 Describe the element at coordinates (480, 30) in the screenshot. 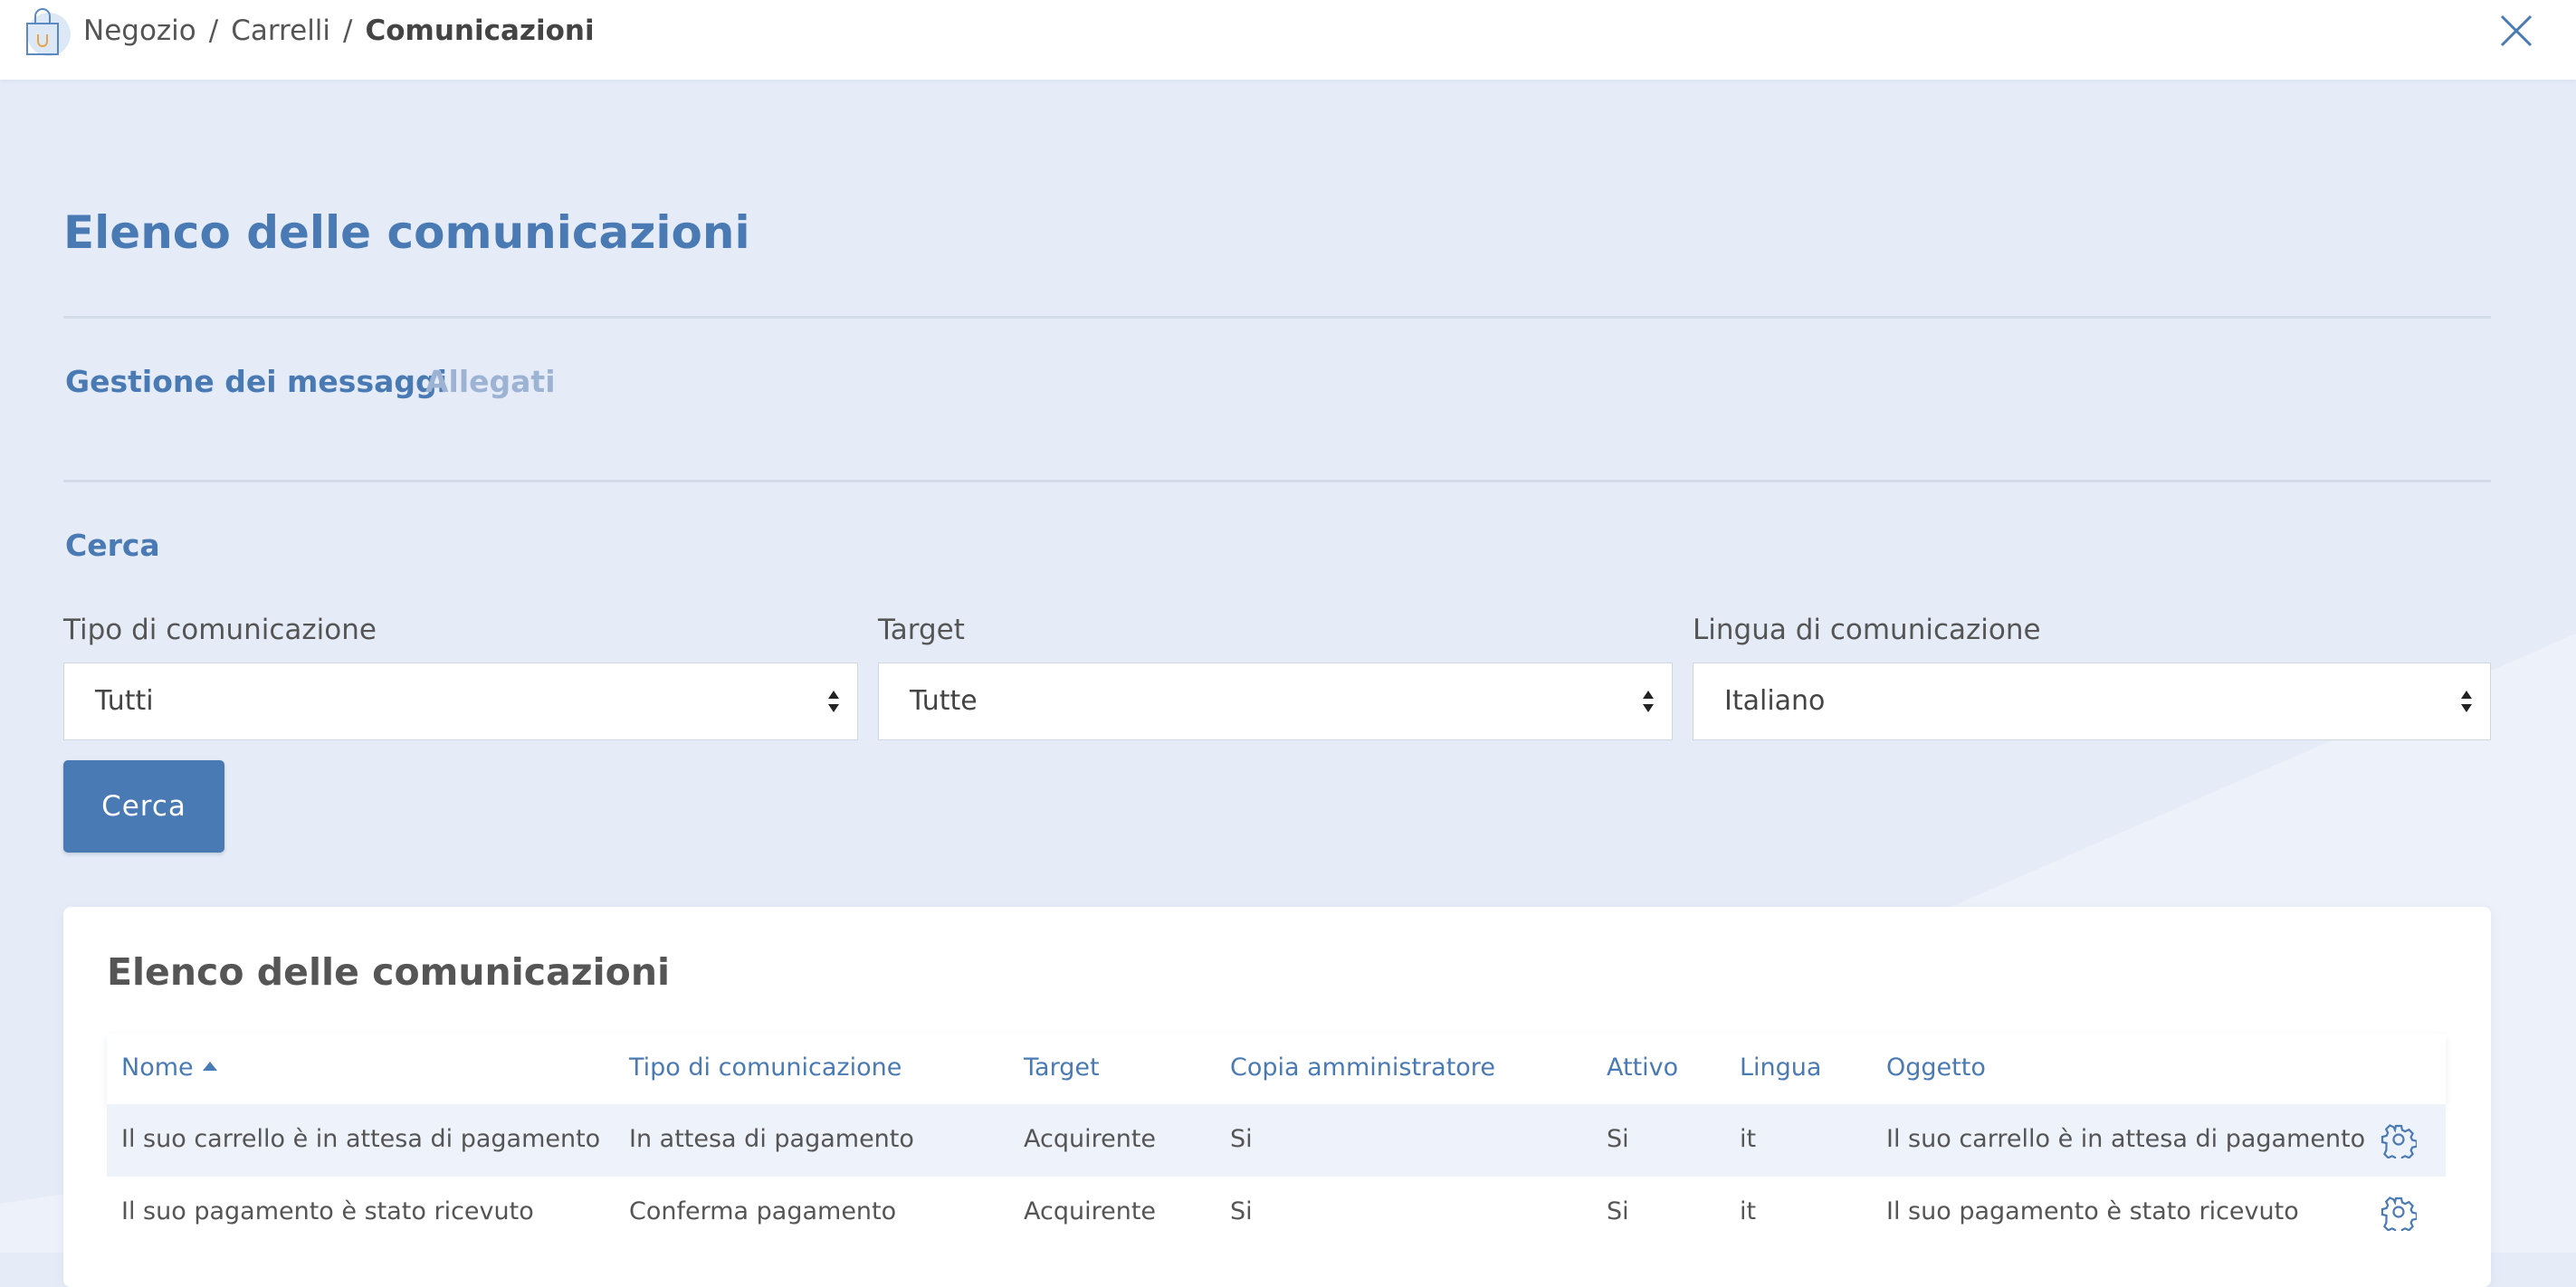

I see `breadcrumb-current: Comunicazioni` at that location.